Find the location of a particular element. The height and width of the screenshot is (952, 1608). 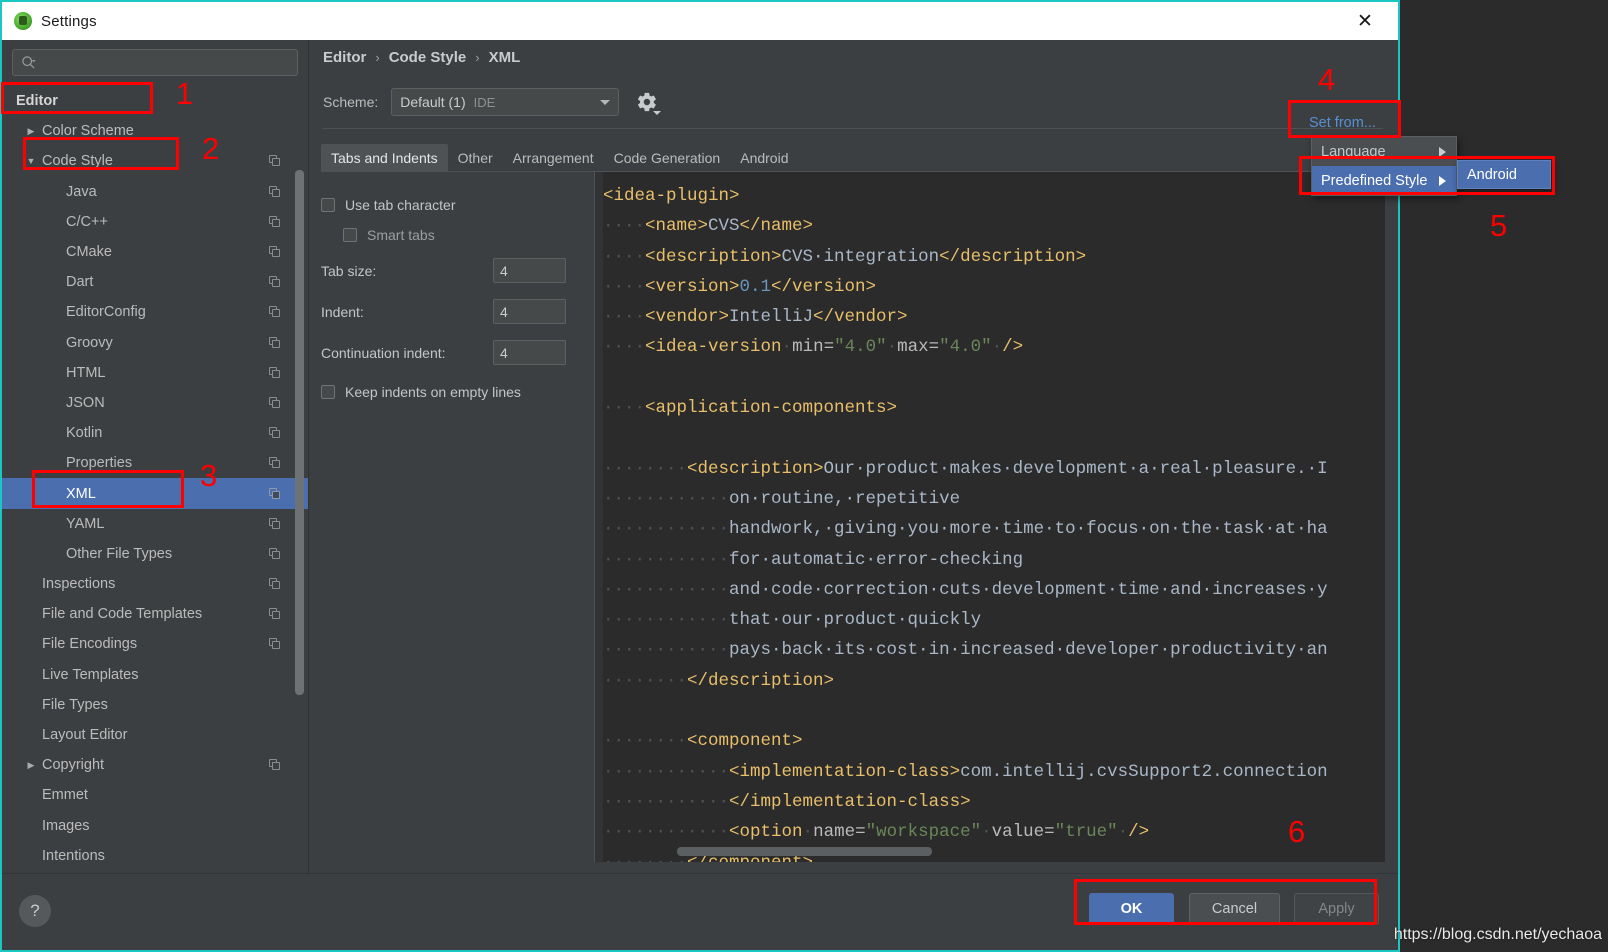

code-line: ····<application-components> is located at coordinates (965, 408).